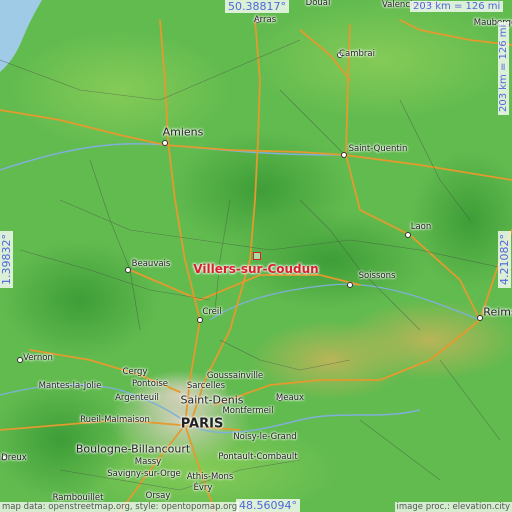  I want to click on city-label-cambrai: Cambrai, so click(357, 54).